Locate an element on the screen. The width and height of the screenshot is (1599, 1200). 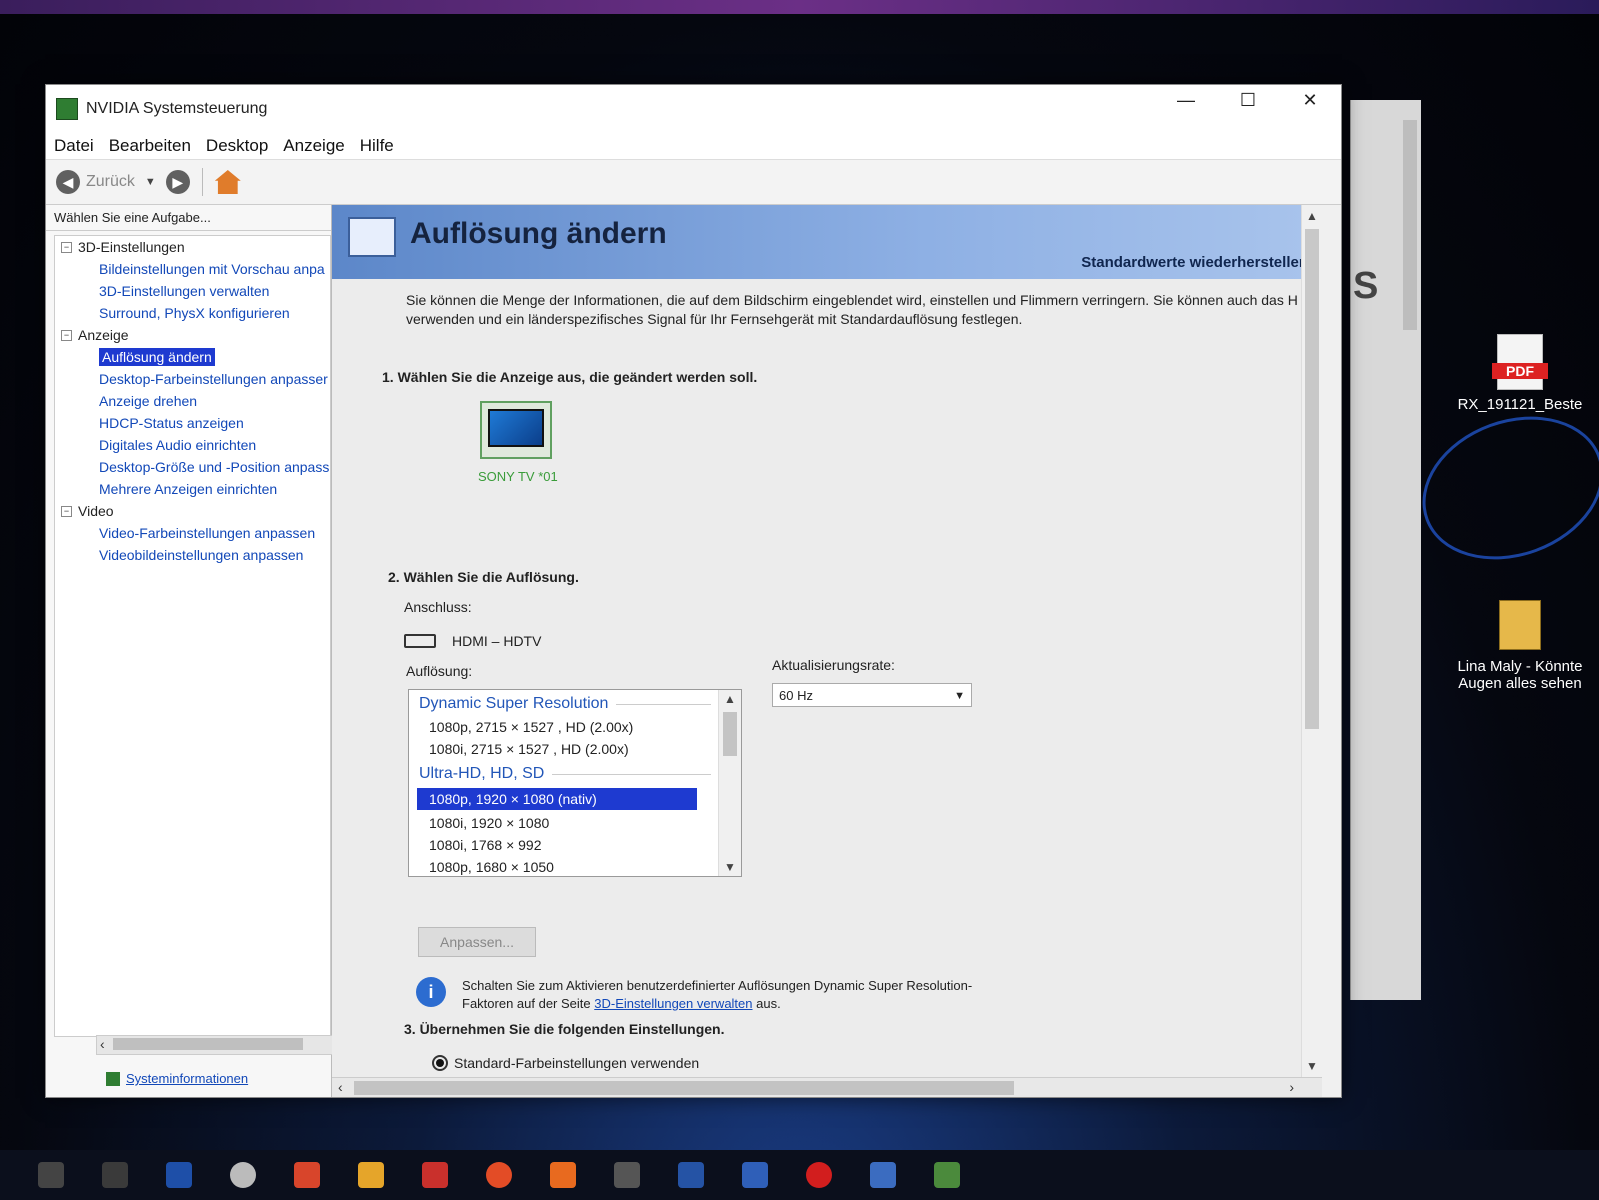
radio-selected-icon is located at coordinates (440, 1063).